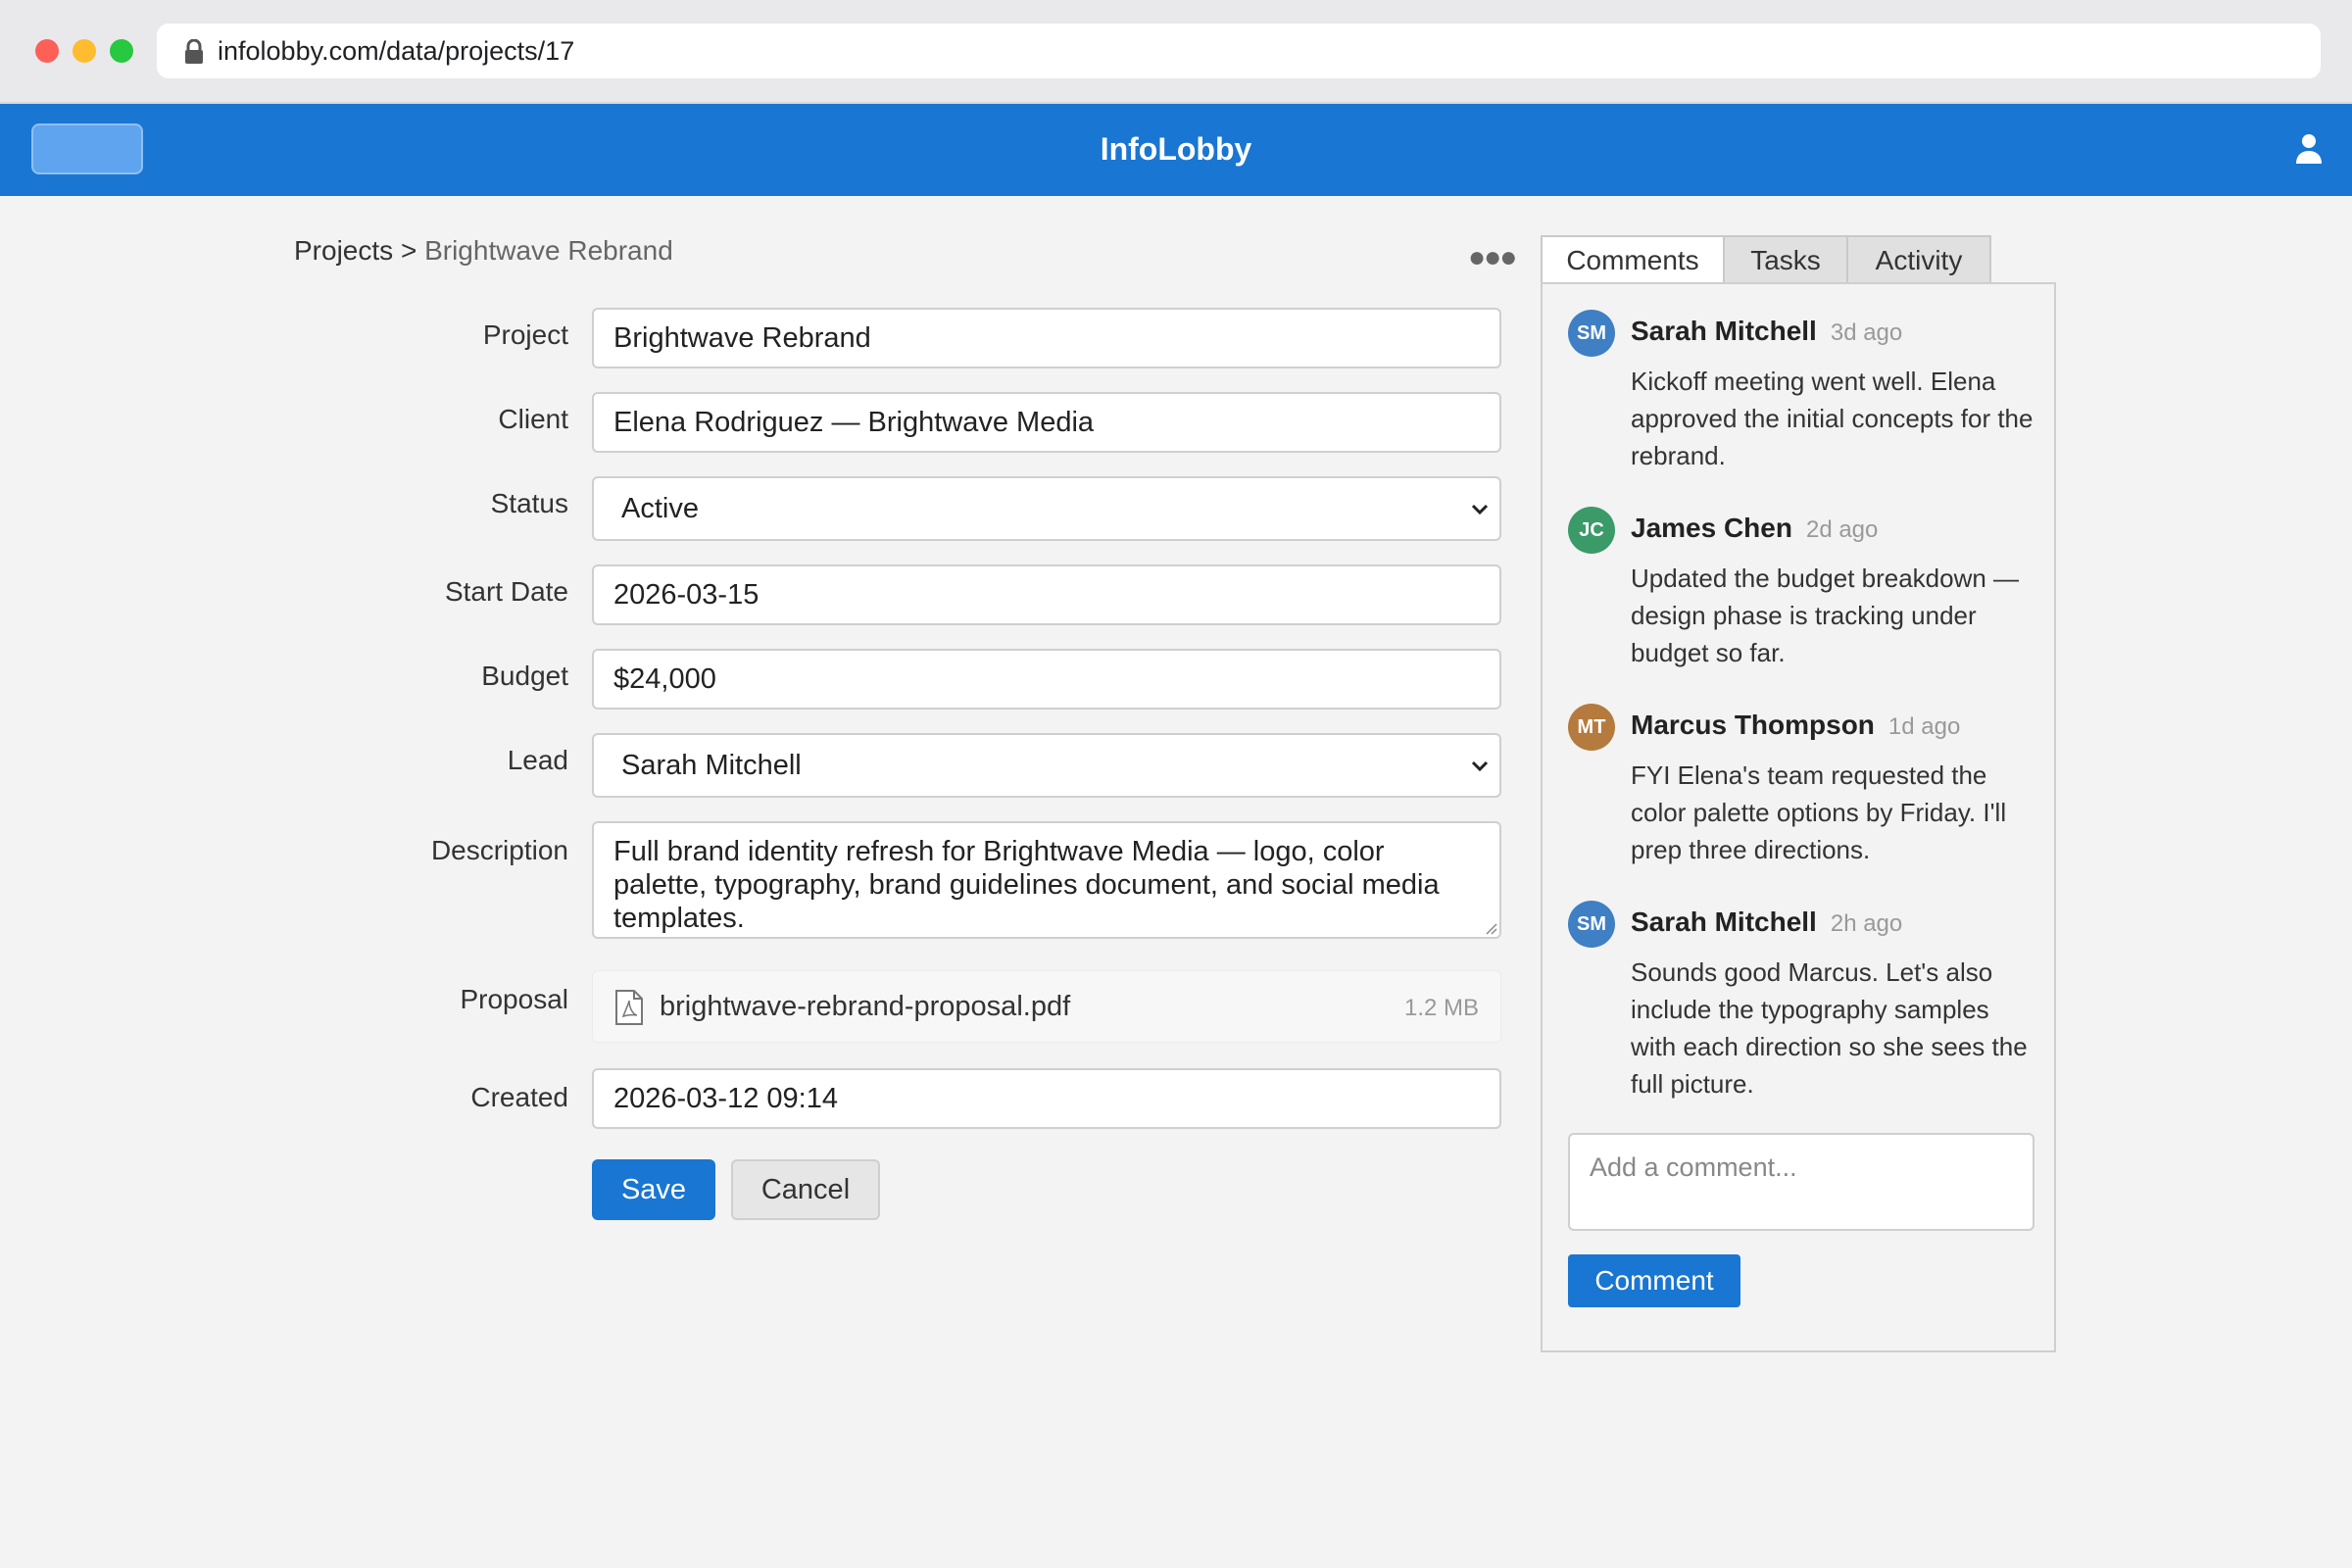  What do you see at coordinates (194, 51) in the screenshot?
I see `lock-icon` at bounding box center [194, 51].